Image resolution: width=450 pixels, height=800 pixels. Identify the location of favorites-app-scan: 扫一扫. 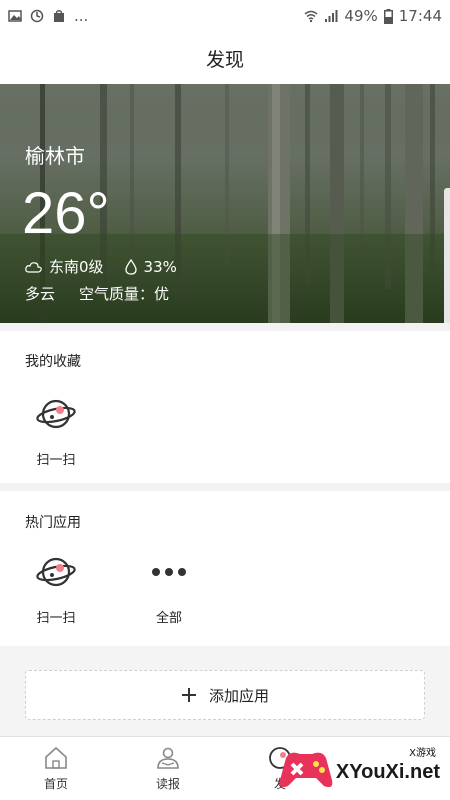
(56, 430).